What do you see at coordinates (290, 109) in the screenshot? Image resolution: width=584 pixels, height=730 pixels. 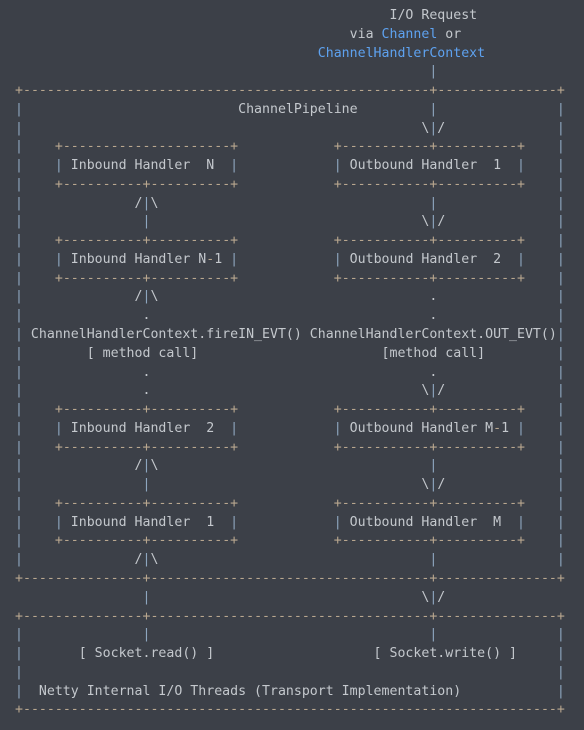 I see `diagram-line: | ChannelPipeline | |` at bounding box center [290, 109].